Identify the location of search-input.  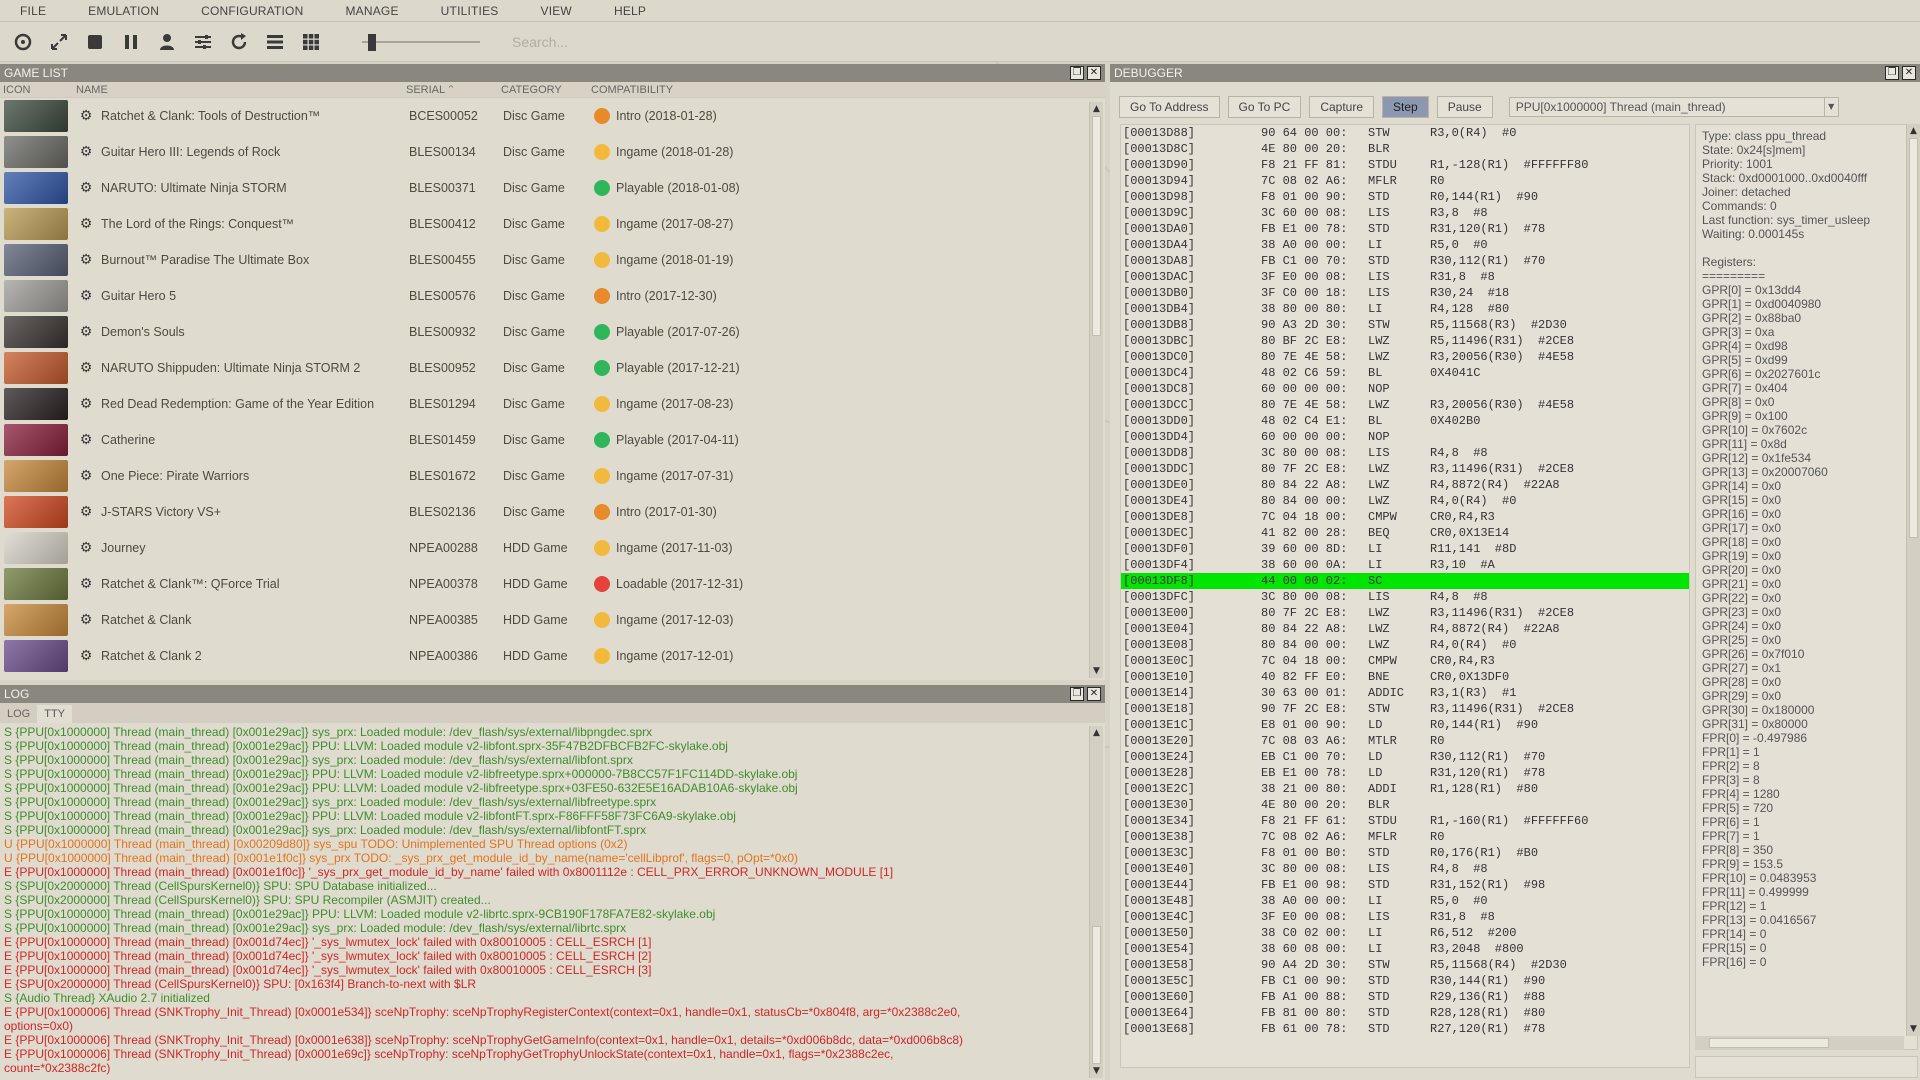
(702, 41).